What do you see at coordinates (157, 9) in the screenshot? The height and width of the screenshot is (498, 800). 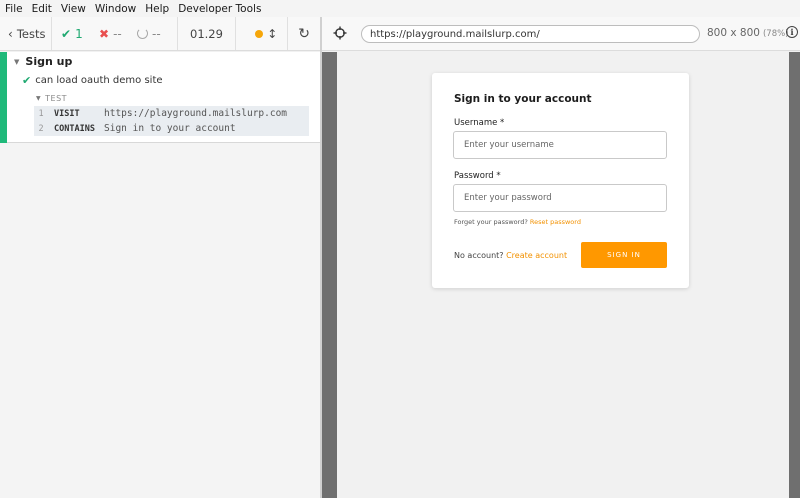 I see `menu-help: Help` at bounding box center [157, 9].